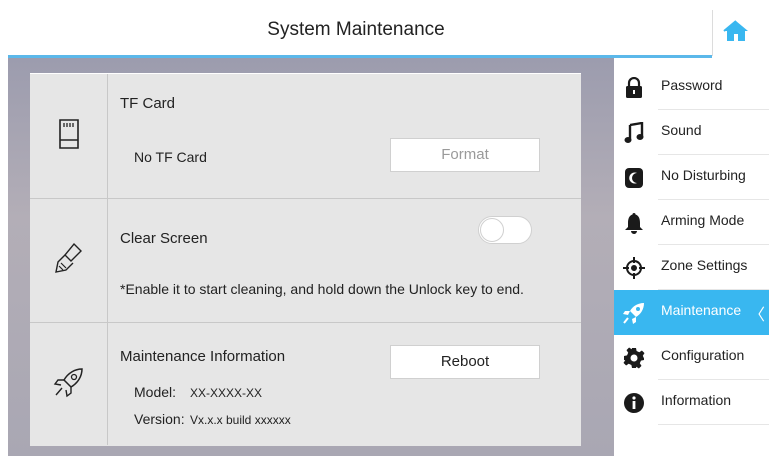 Image resolution: width=769 pixels, height=456 pixels. Describe the element at coordinates (465, 155) in the screenshot. I see `format-button: Format` at that location.